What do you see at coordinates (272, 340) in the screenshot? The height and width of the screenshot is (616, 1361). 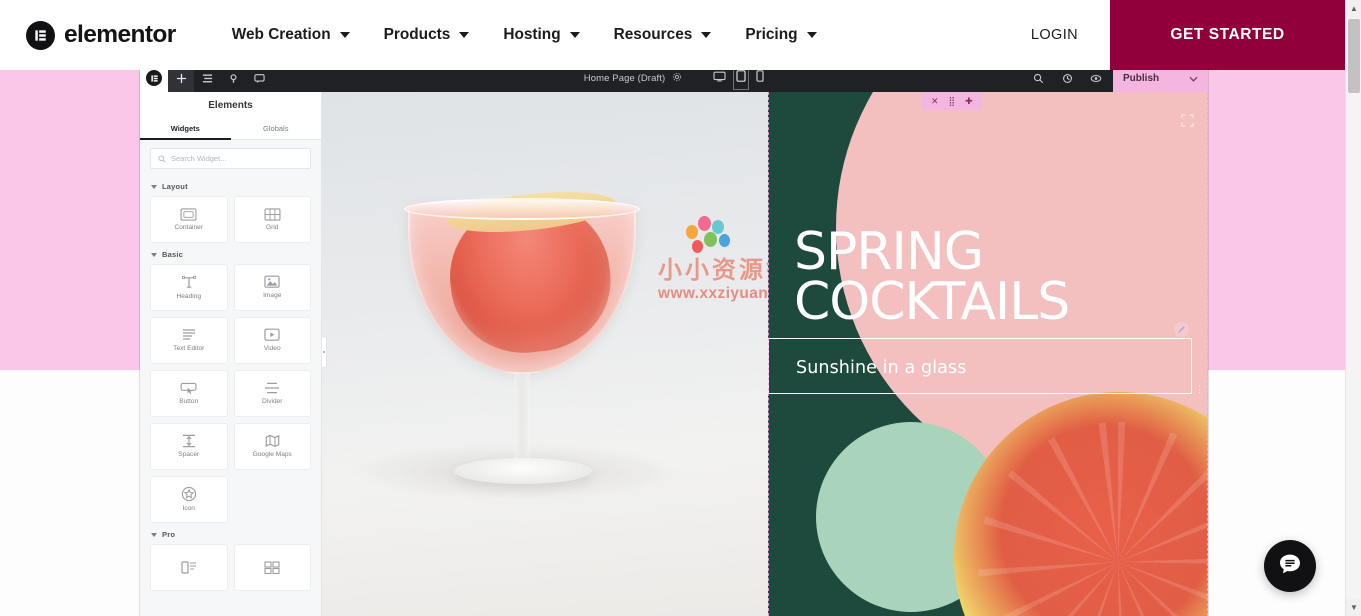 I see `widget-video: Video` at bounding box center [272, 340].